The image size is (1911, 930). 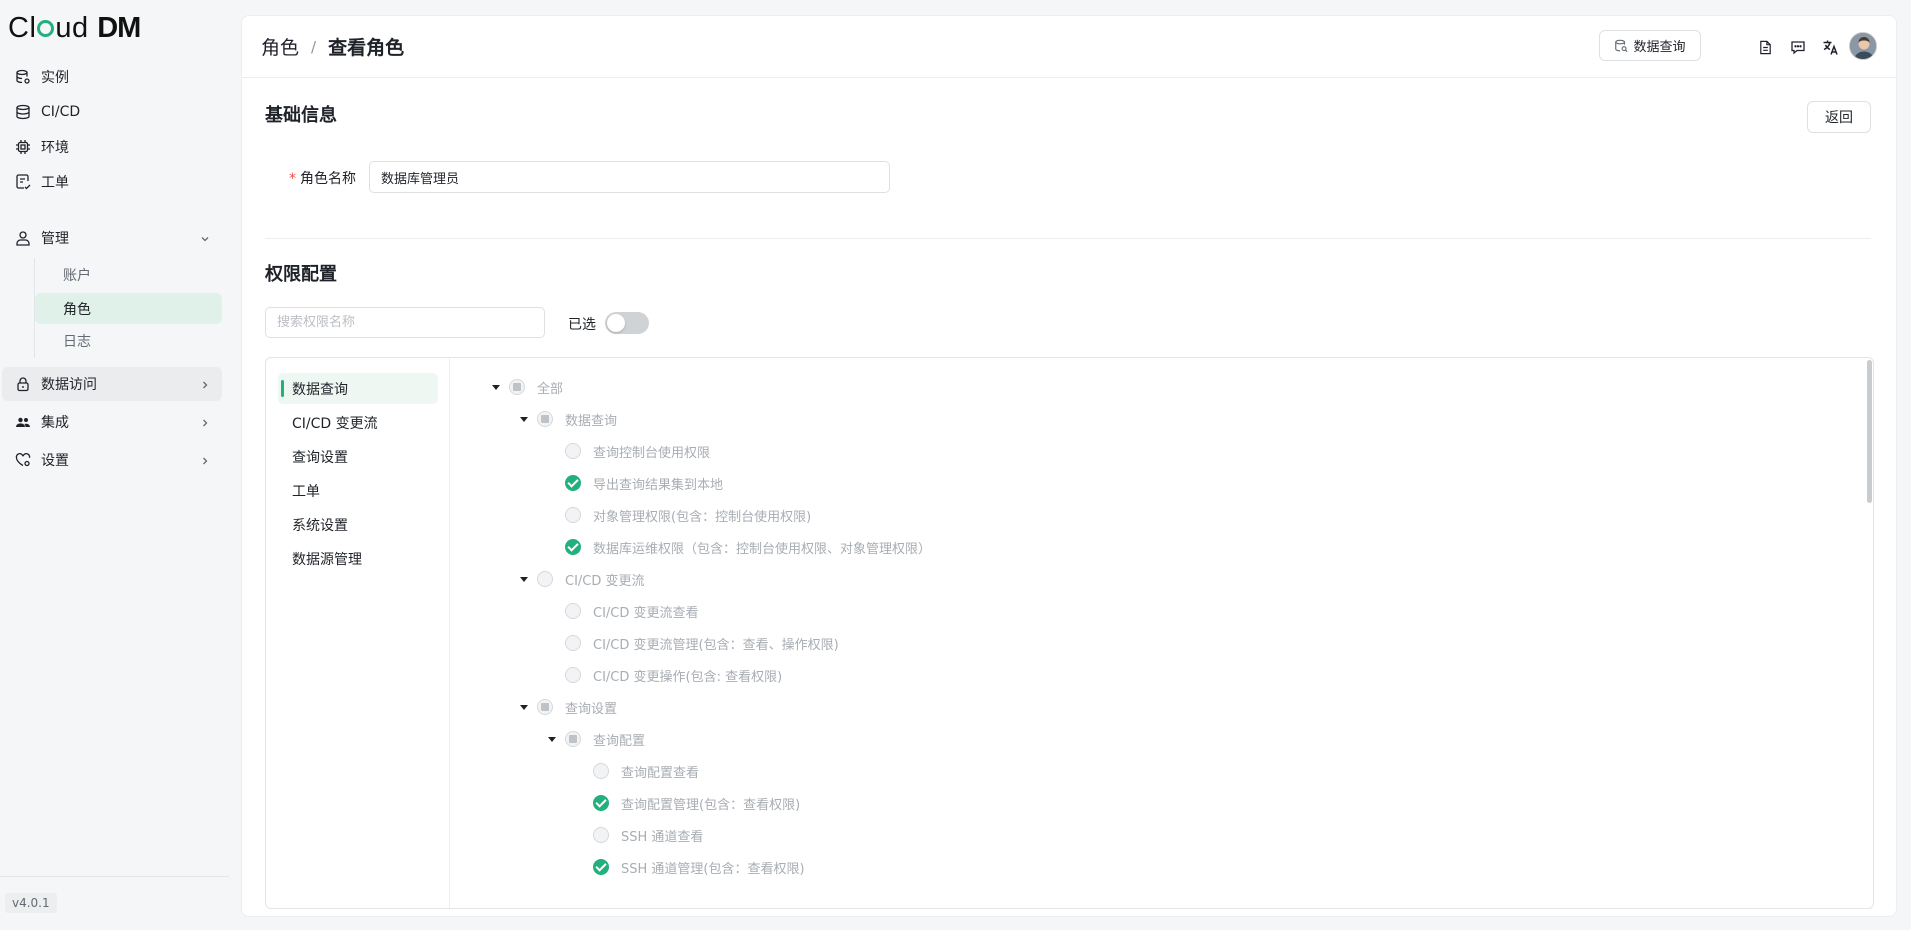 I want to click on ticket-icon, so click(x=22, y=182).